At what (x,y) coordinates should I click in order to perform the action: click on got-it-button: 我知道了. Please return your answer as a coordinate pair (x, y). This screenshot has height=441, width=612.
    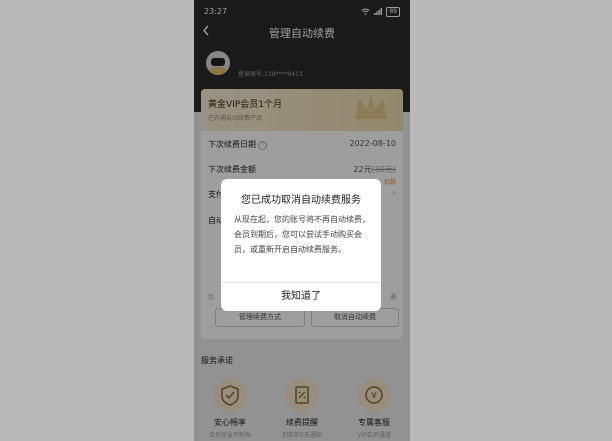
    Looking at the image, I should click on (301, 297).